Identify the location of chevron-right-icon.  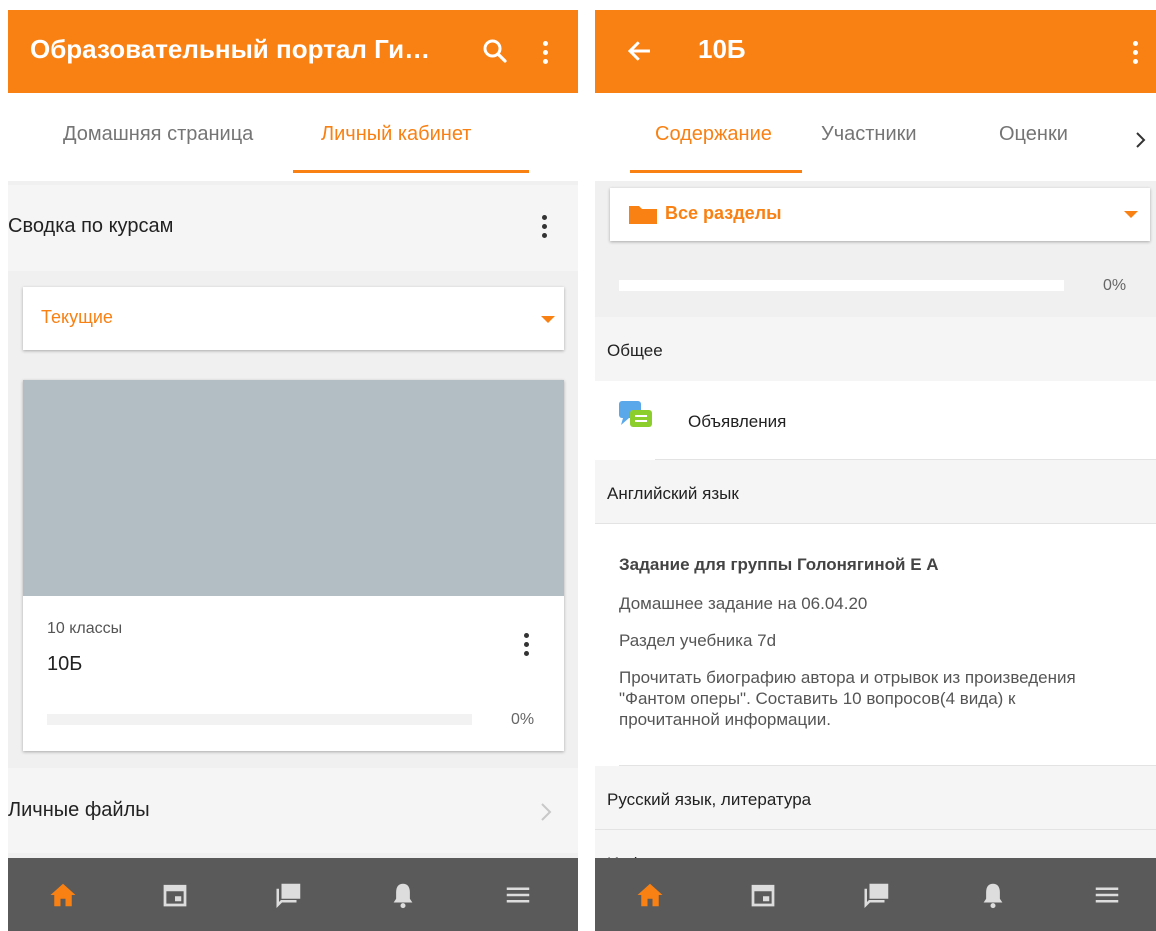
(546, 812).